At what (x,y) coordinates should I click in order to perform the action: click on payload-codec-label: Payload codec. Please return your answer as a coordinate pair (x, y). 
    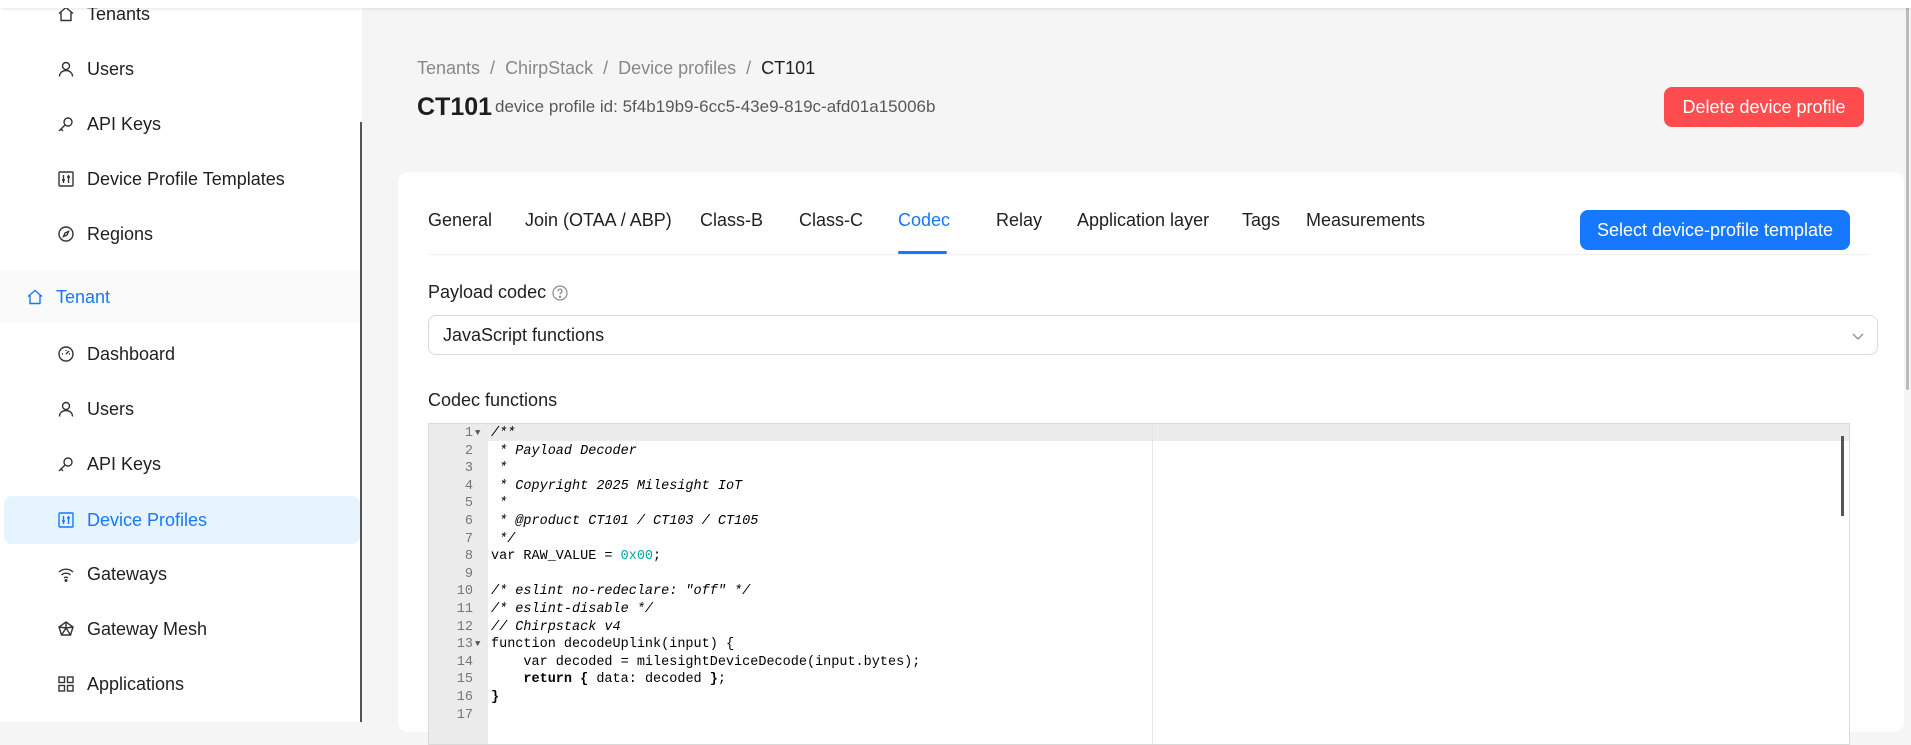
    Looking at the image, I should click on (498, 292).